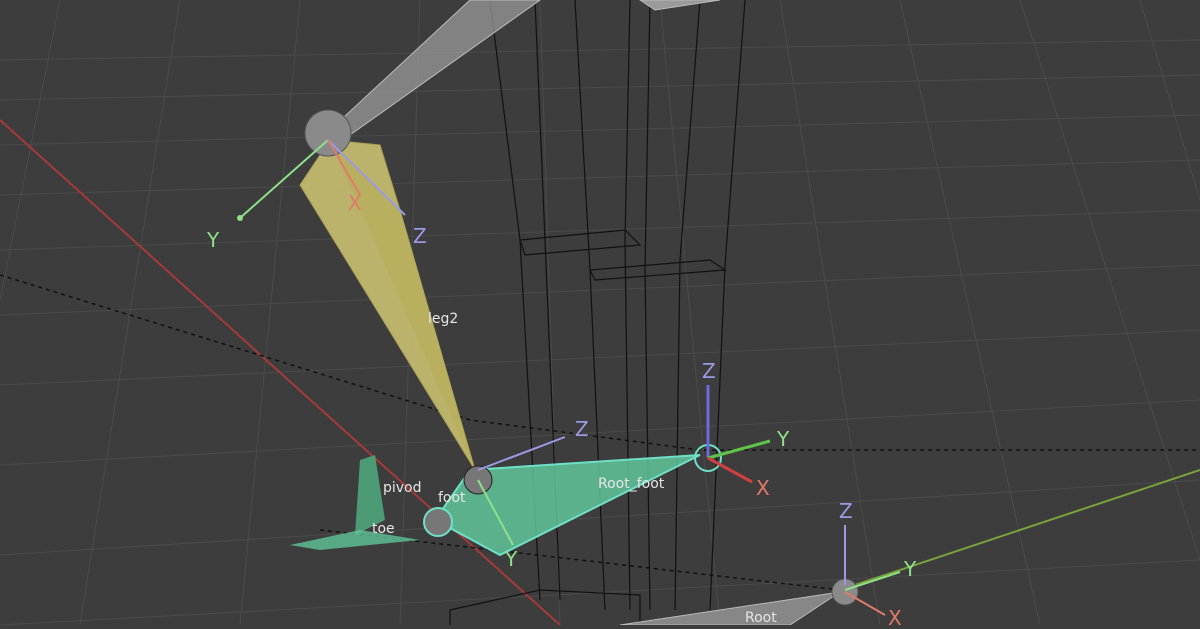 This screenshot has height=629, width=1200. What do you see at coordinates (213, 240) in the screenshot?
I see `leg2-y-label: Y` at bounding box center [213, 240].